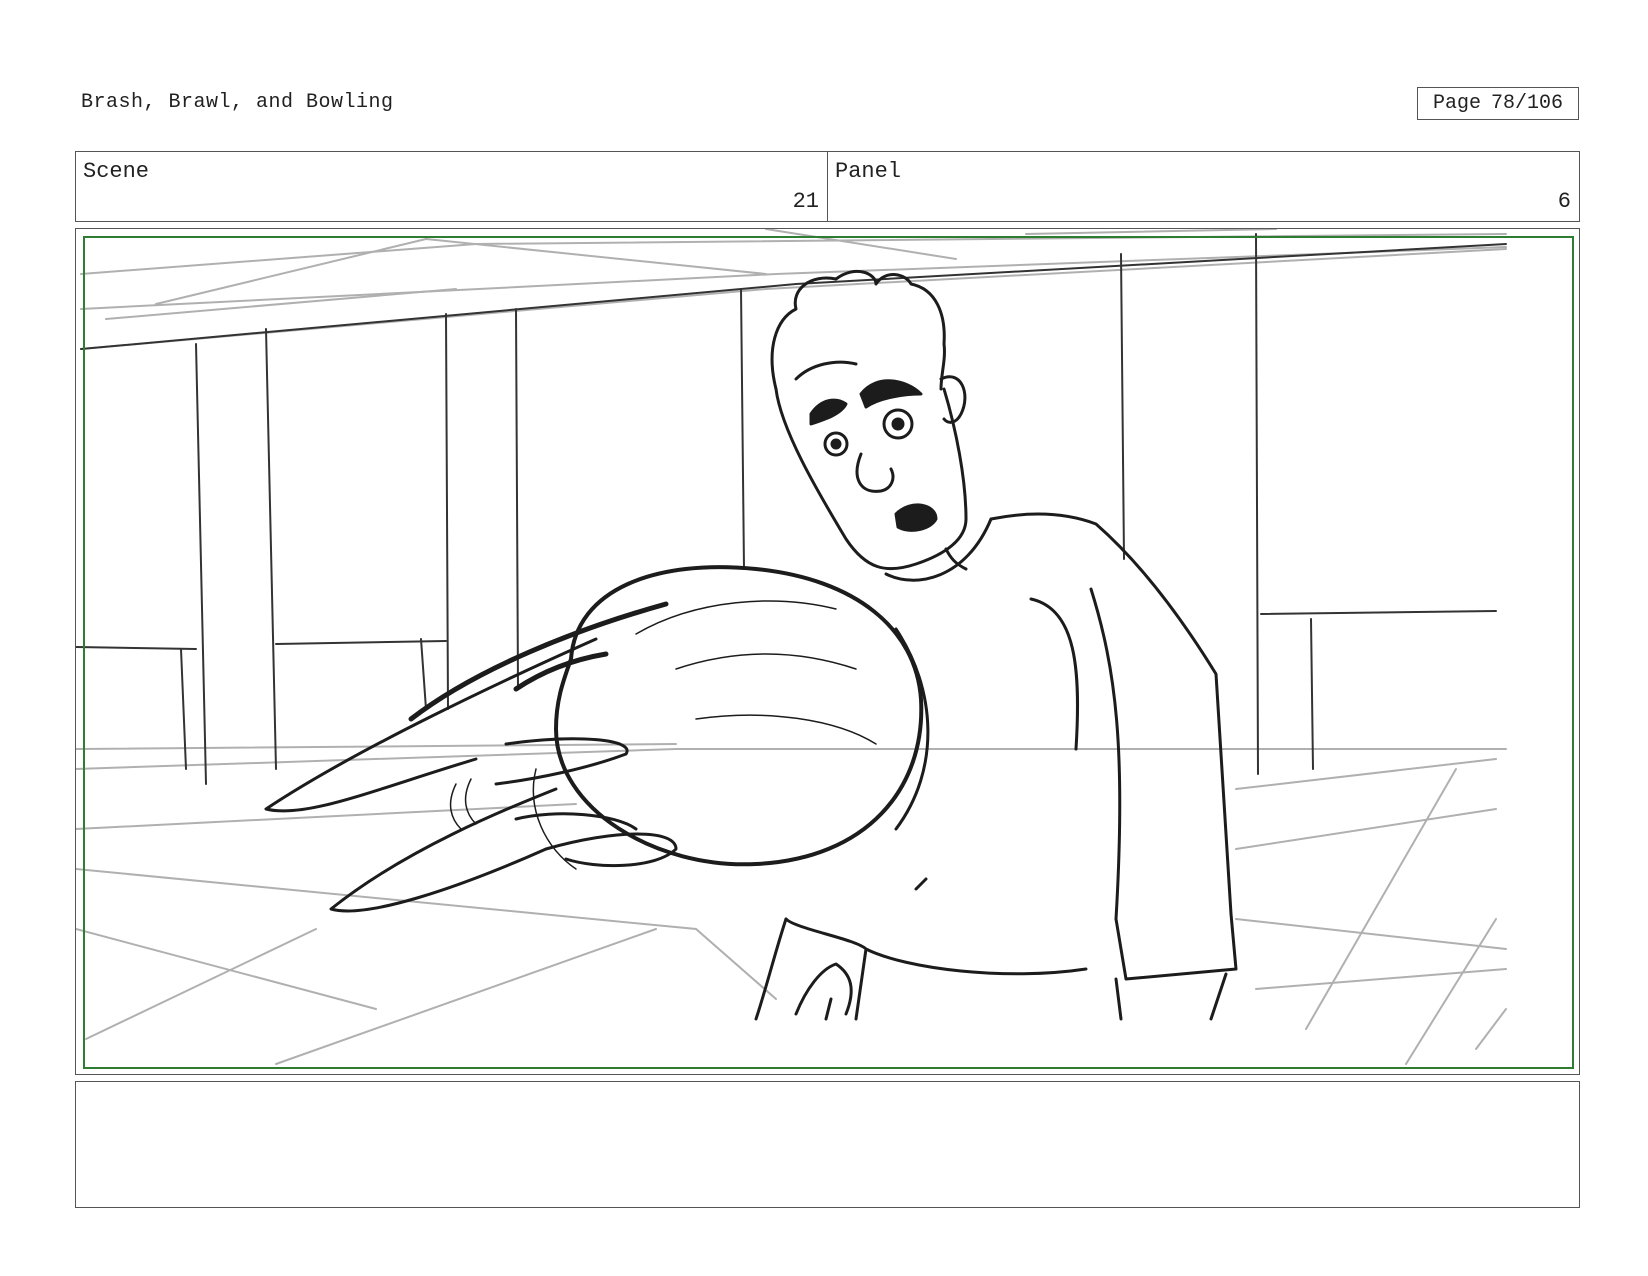 This screenshot has width=1648, height=1276. Describe the element at coordinates (1527, 103) in the screenshot. I see `page-number: 78/106` at that location.